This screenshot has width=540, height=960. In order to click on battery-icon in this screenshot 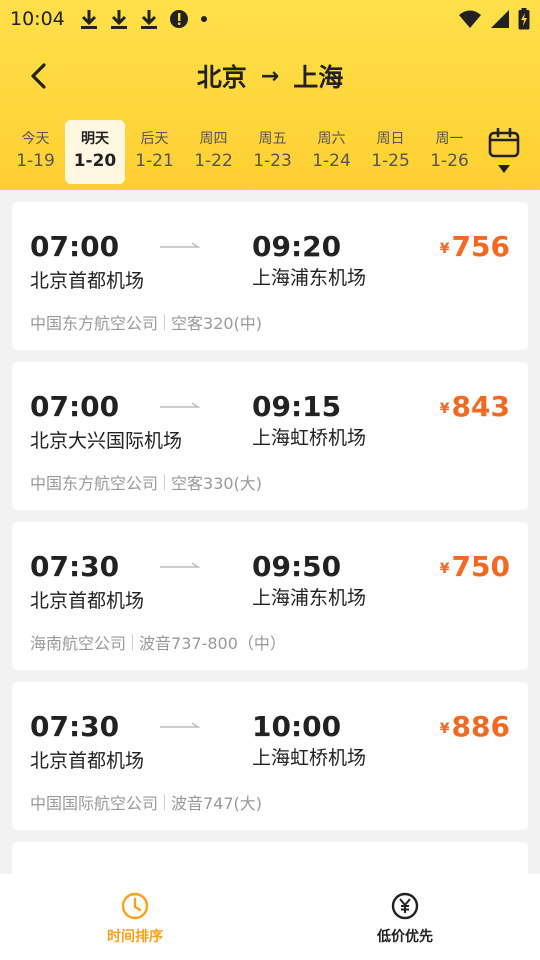, I will do `click(524, 19)`.